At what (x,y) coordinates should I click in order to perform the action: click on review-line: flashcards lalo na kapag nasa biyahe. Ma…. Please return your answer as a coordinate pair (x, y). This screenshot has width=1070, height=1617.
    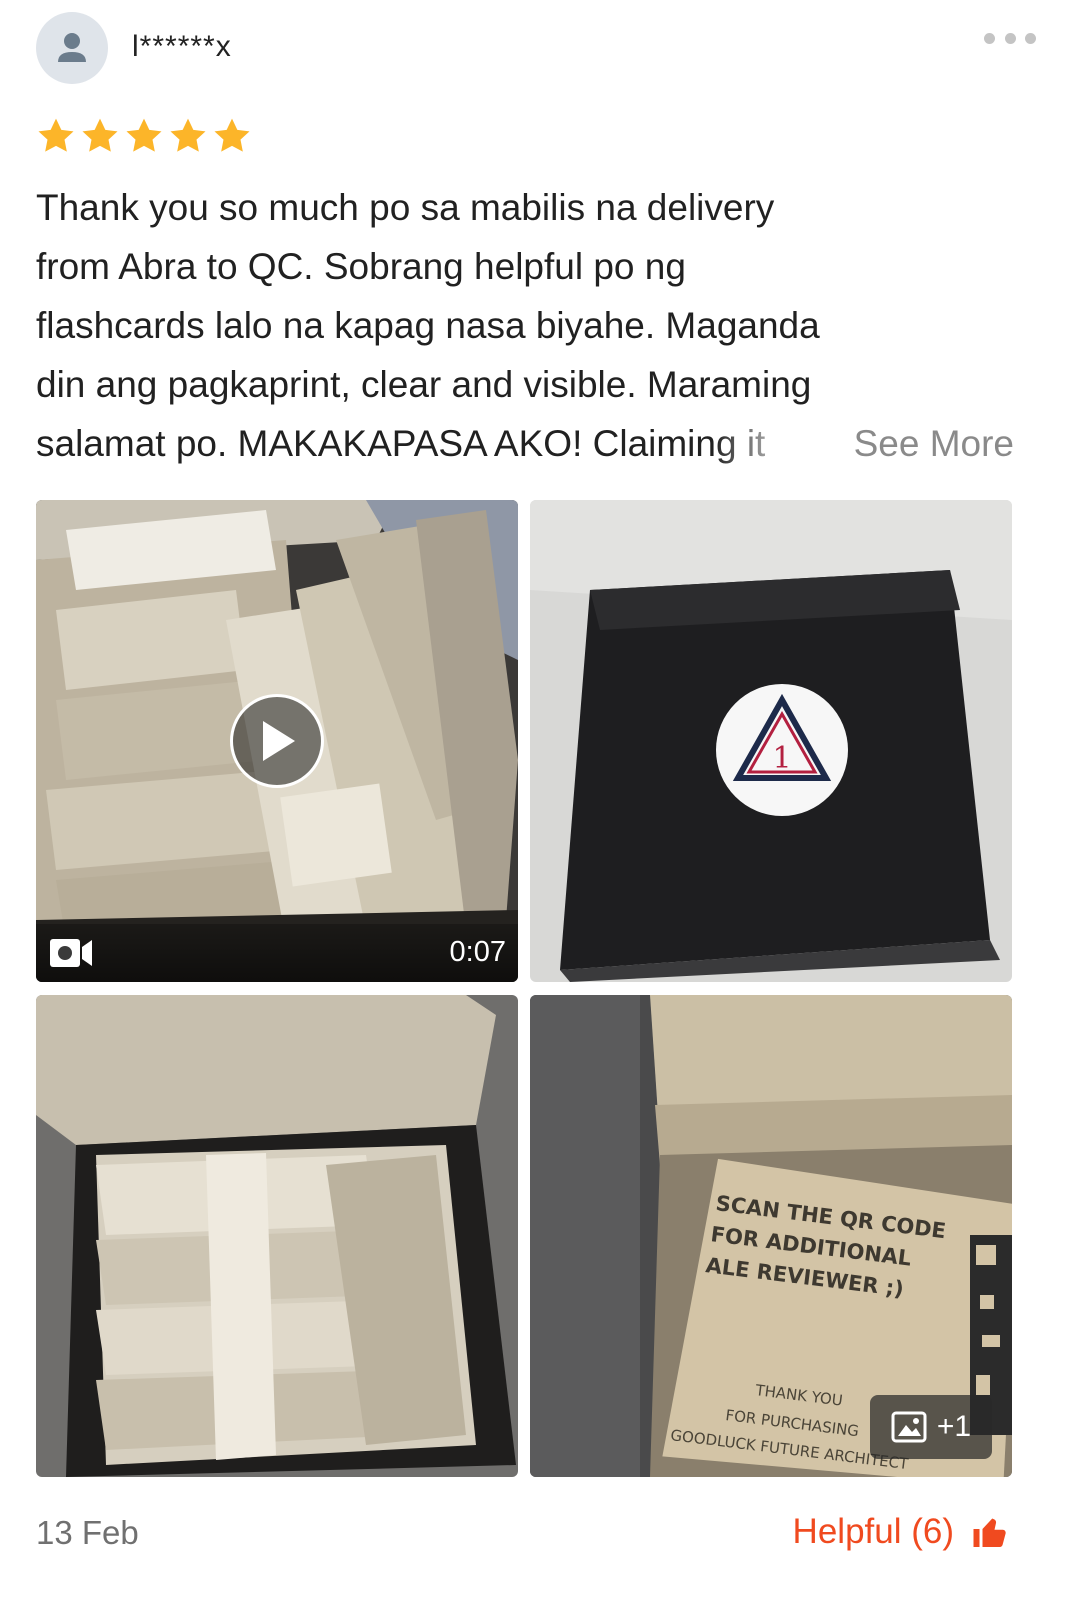
    Looking at the image, I should click on (428, 325).